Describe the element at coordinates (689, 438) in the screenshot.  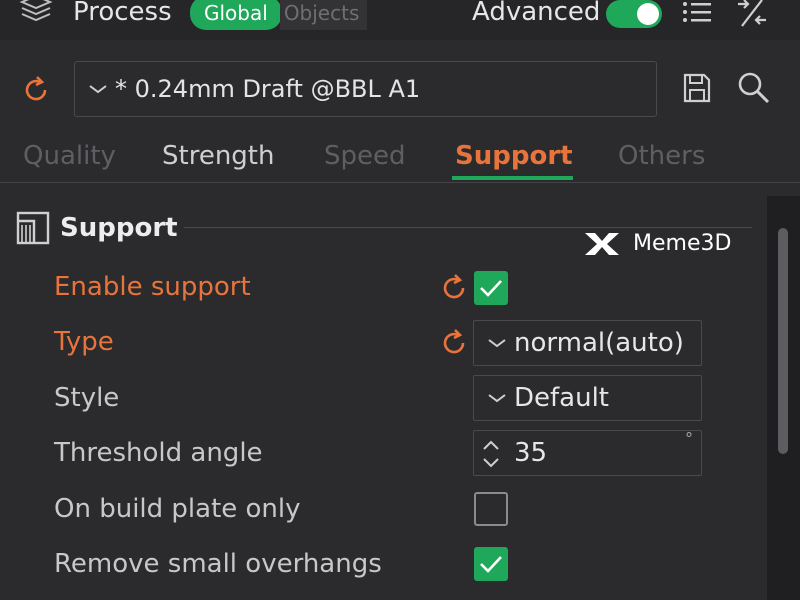
I see `degree-unit: °` at that location.